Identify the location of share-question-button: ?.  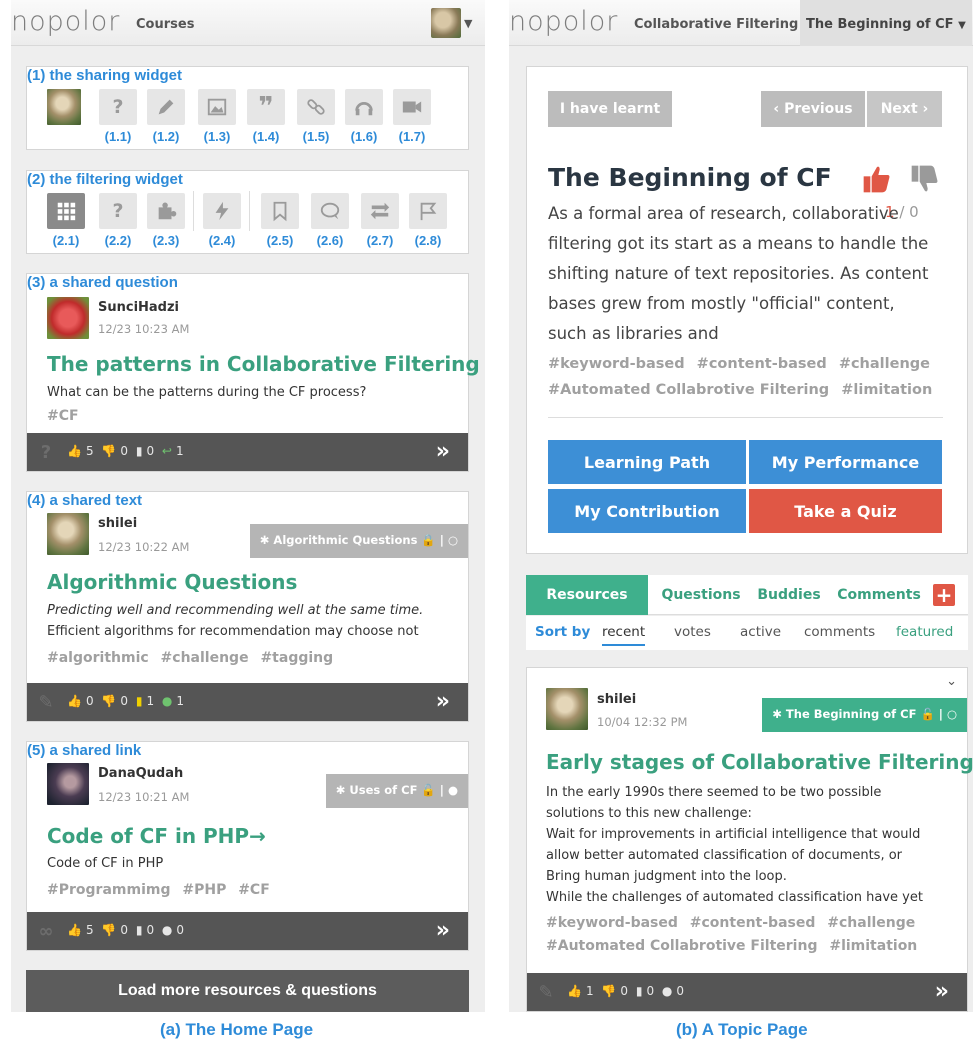
(118, 107).